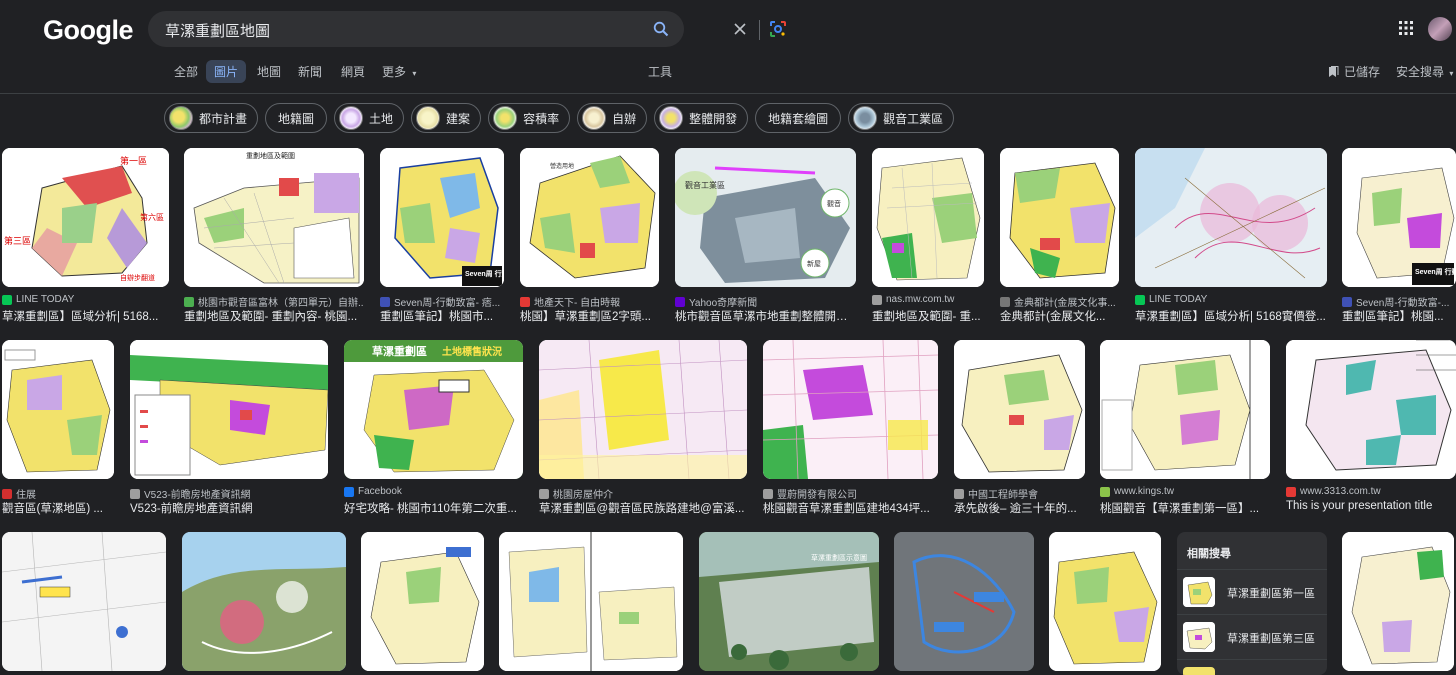 This screenshot has width=1456, height=675. I want to click on tab-web: 網頁, so click(353, 71).